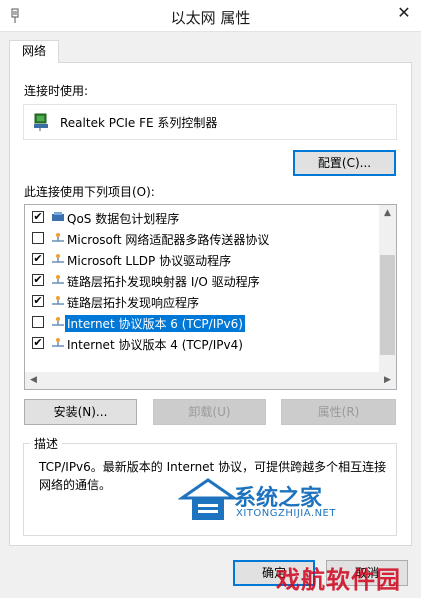 This screenshot has width=421, height=598. I want to click on scroll-thumb, so click(387, 305).